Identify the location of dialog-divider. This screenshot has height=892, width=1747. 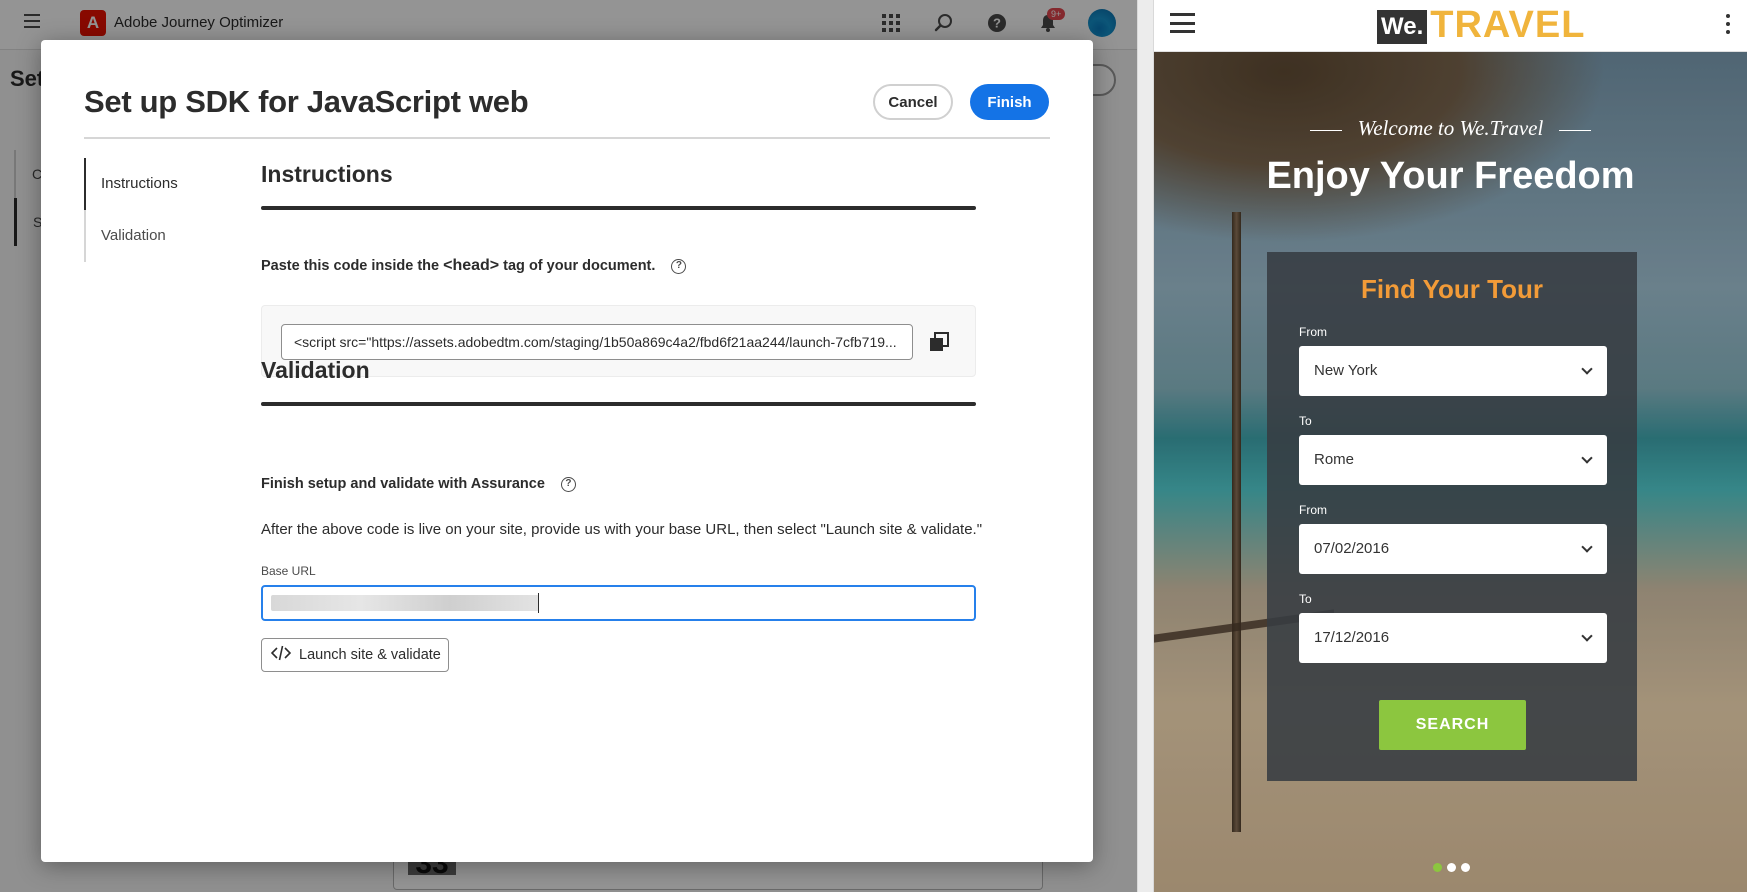
(567, 138).